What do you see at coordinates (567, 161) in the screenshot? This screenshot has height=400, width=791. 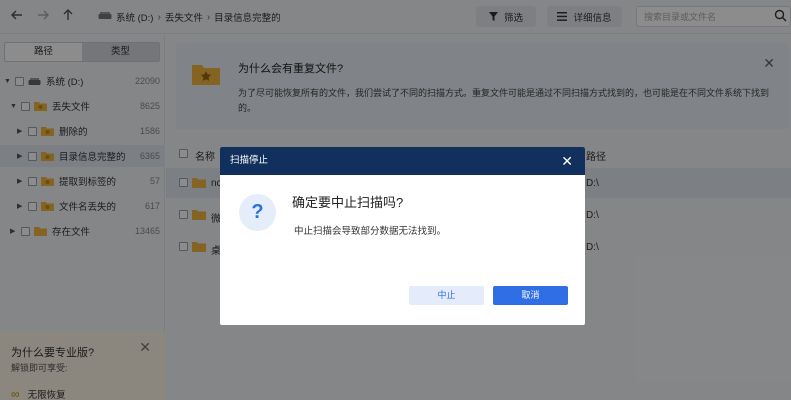 I see `close-icon: ✕` at bounding box center [567, 161].